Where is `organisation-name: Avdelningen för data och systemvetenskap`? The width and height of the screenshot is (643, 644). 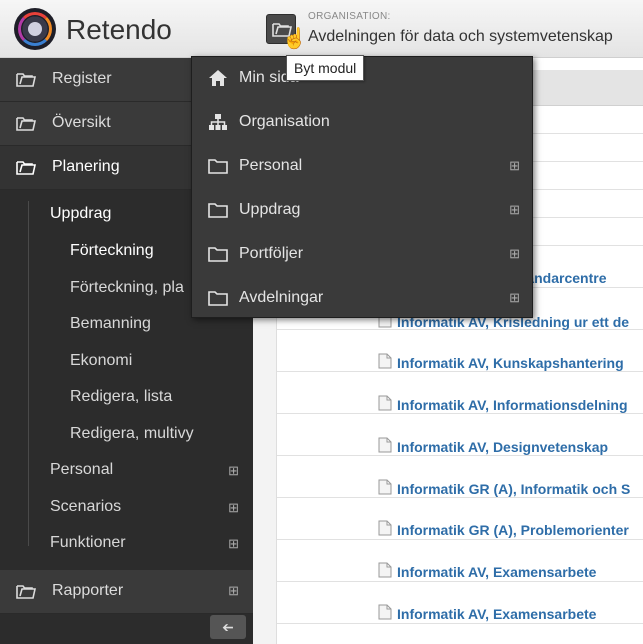 organisation-name: Avdelningen för data och systemvetenskap is located at coordinates (460, 37).